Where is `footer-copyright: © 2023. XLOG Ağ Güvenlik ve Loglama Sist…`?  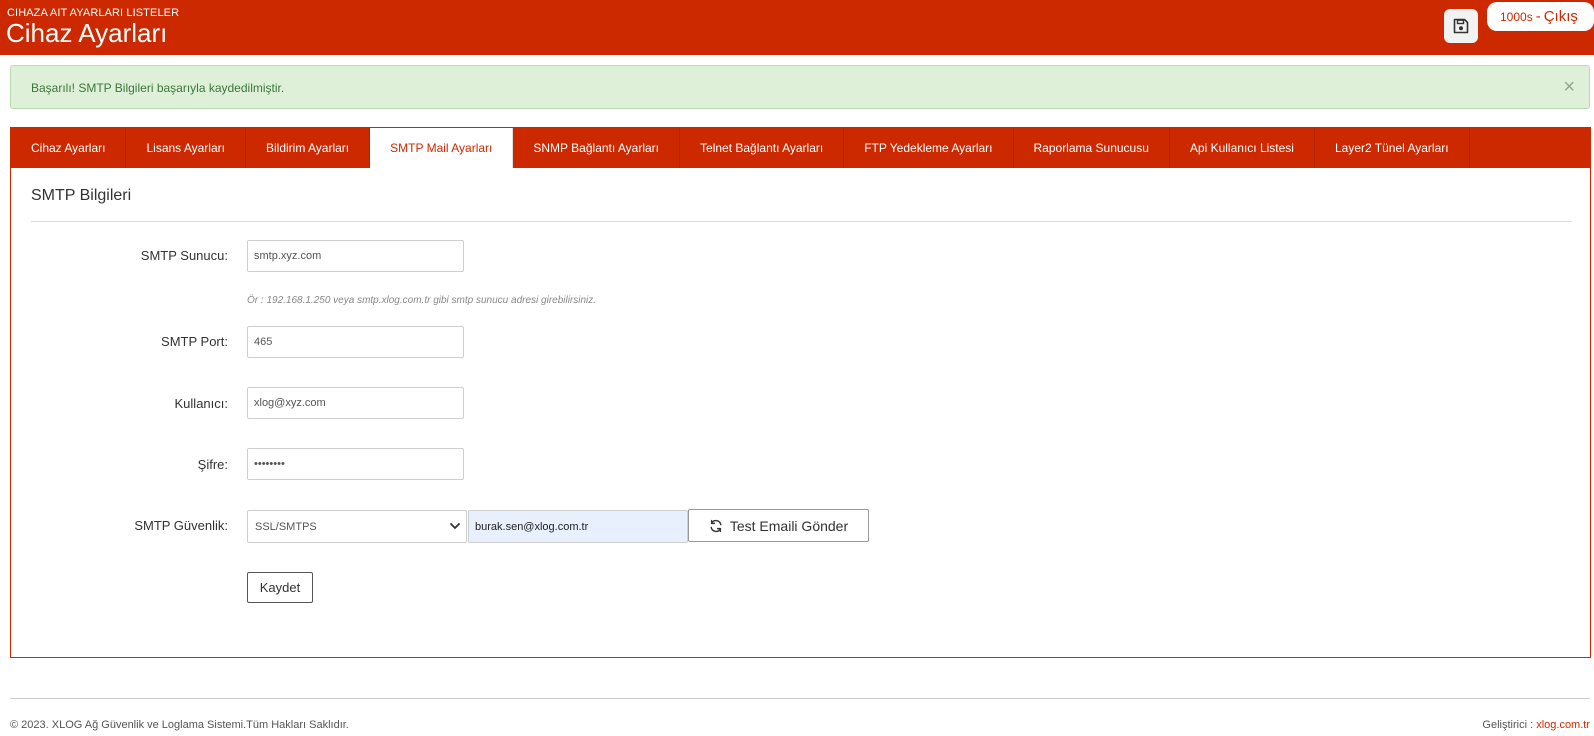 footer-copyright: © 2023. XLOG Ağ Güvenlik ve Loglama Sist… is located at coordinates (179, 725).